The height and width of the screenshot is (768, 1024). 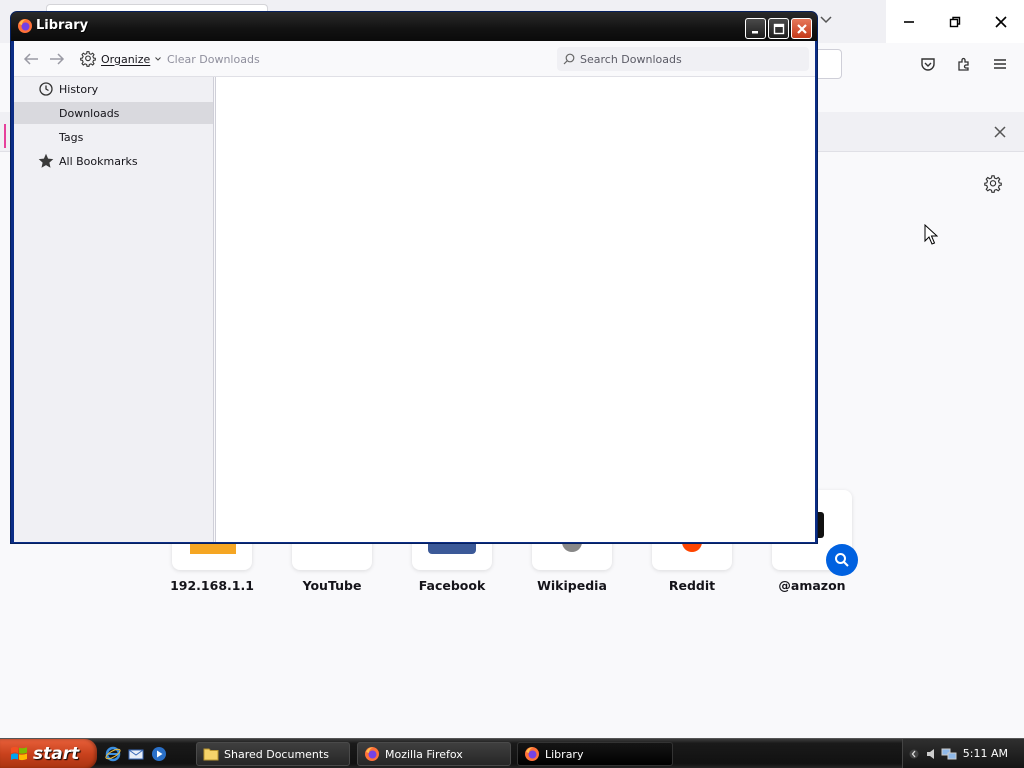 What do you see at coordinates (595, 754) in the screenshot?
I see `task-library: Library` at bounding box center [595, 754].